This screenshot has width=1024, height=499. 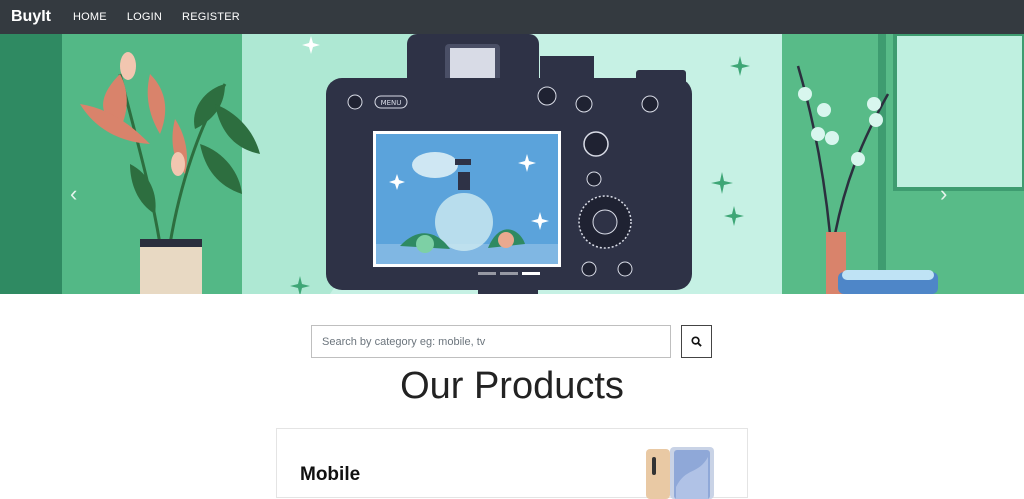 I want to click on carousel-prev-icon: ‹, so click(x=73, y=194).